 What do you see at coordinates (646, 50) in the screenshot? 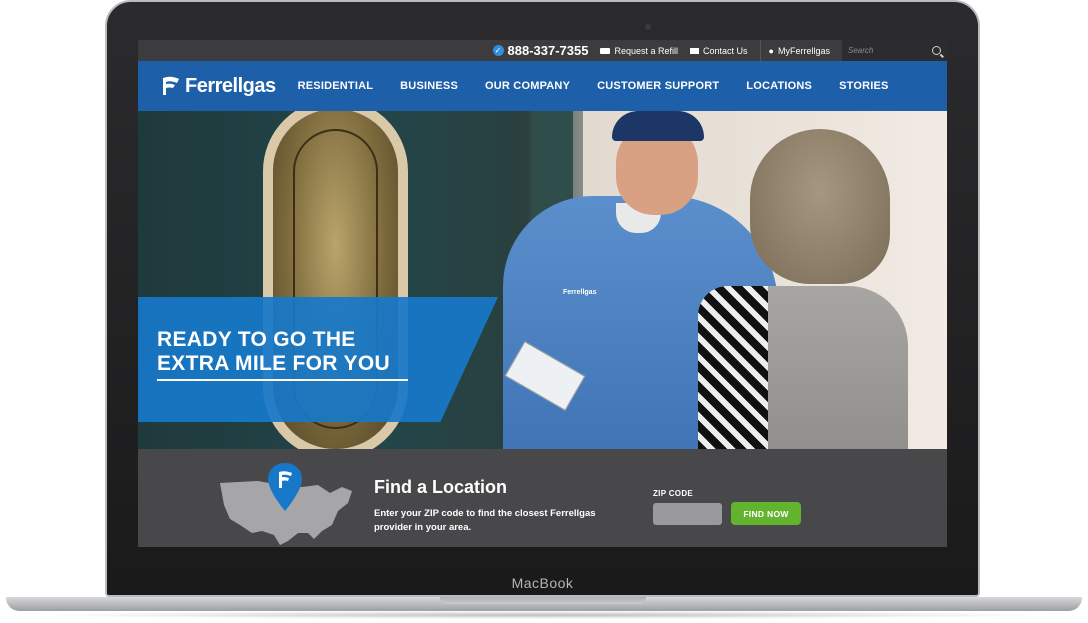
I see `request-refill-label: Request a Refill` at bounding box center [646, 50].